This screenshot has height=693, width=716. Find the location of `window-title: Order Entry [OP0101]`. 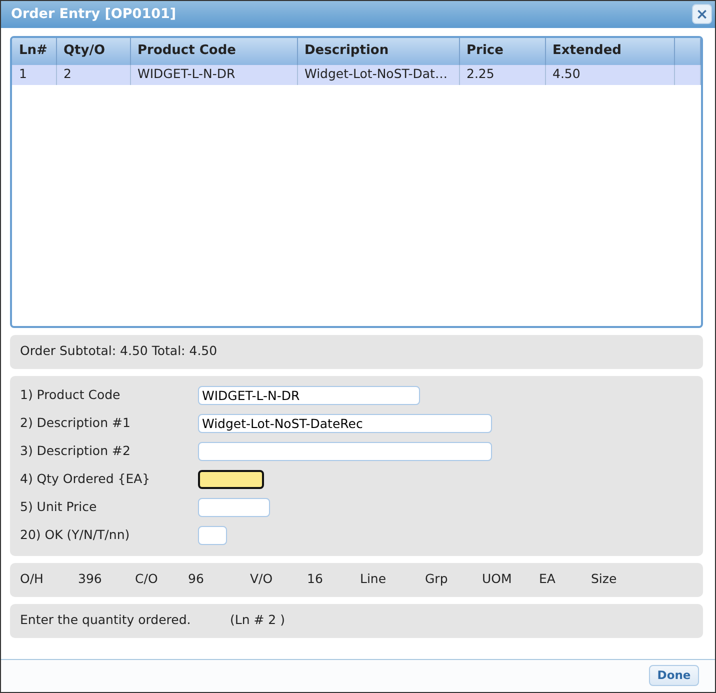

window-title: Order Entry [OP0101] is located at coordinates (93, 14).